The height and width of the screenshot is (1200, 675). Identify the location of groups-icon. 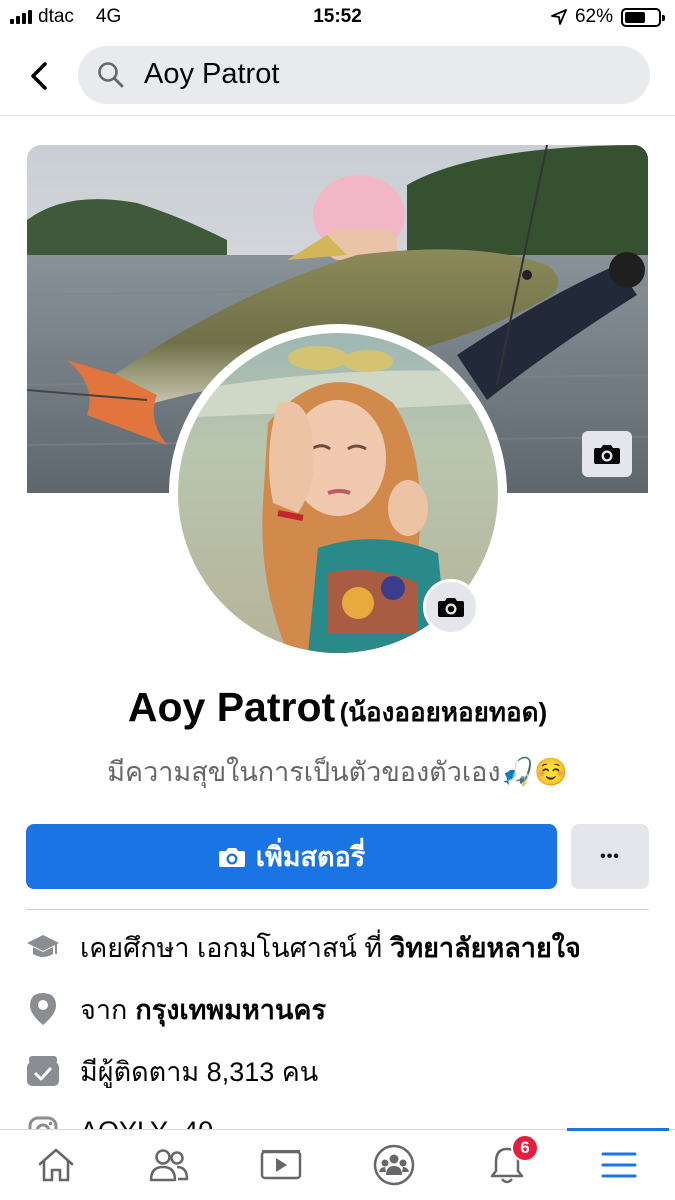
(394, 1165).